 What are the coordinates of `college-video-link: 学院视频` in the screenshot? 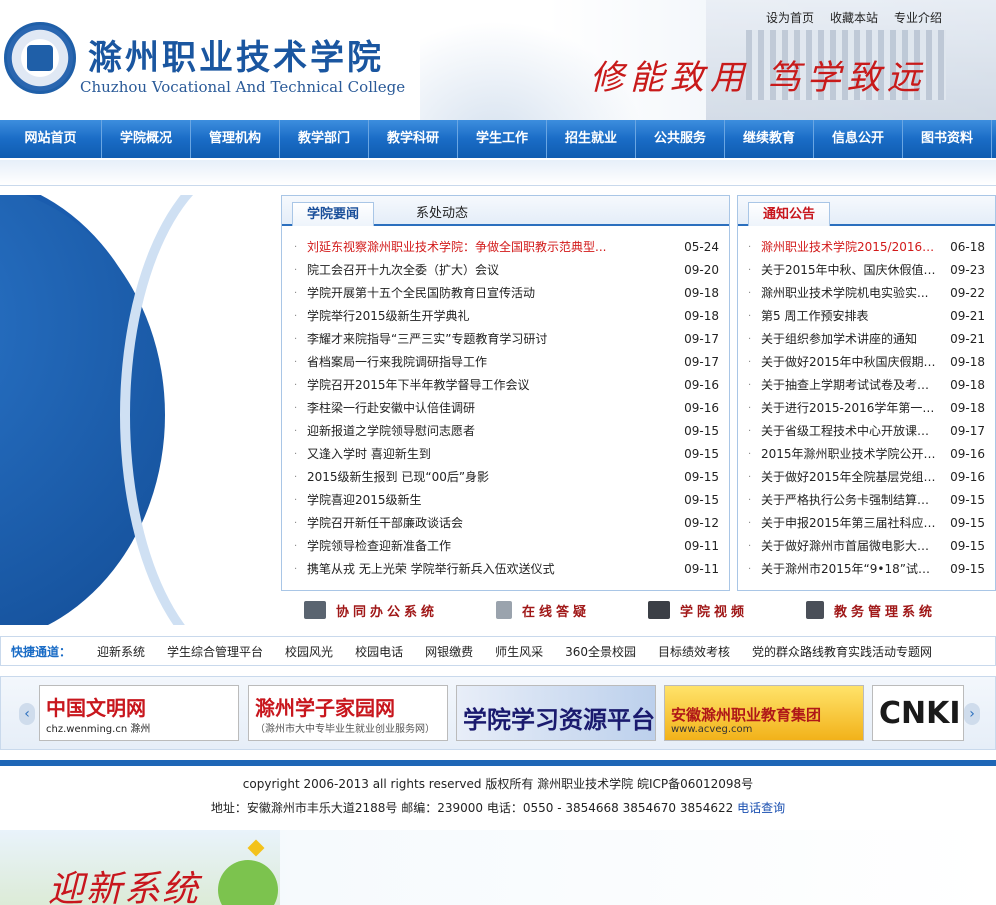 It's located at (698, 610).